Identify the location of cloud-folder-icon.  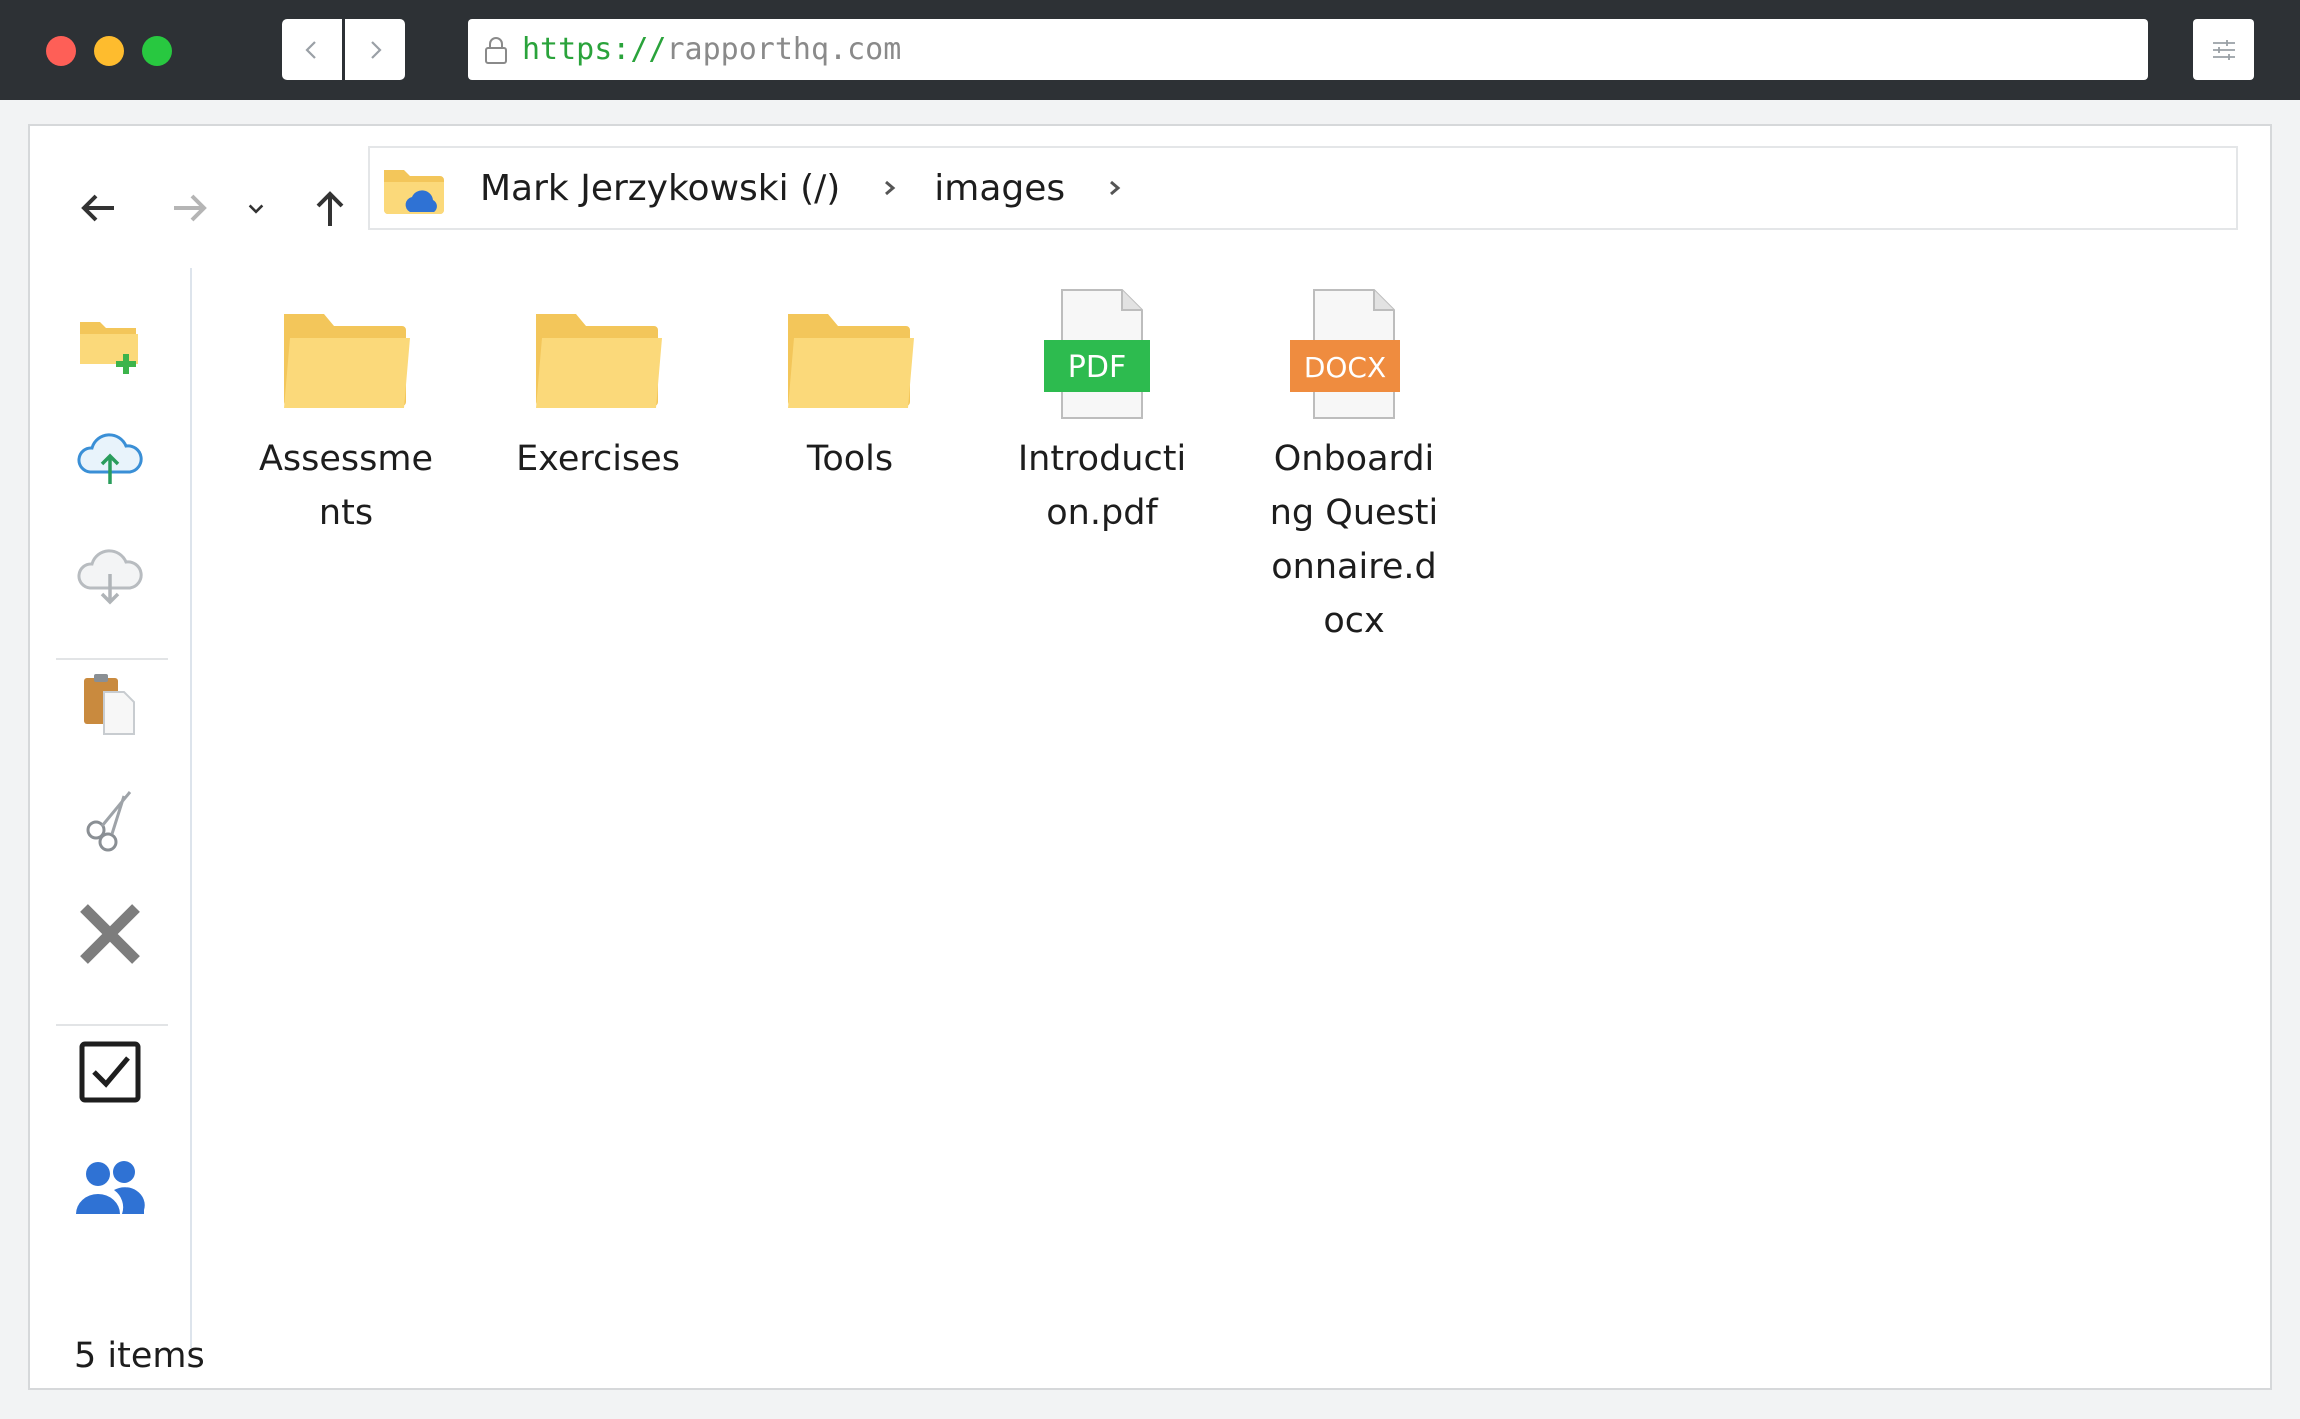
(414, 192).